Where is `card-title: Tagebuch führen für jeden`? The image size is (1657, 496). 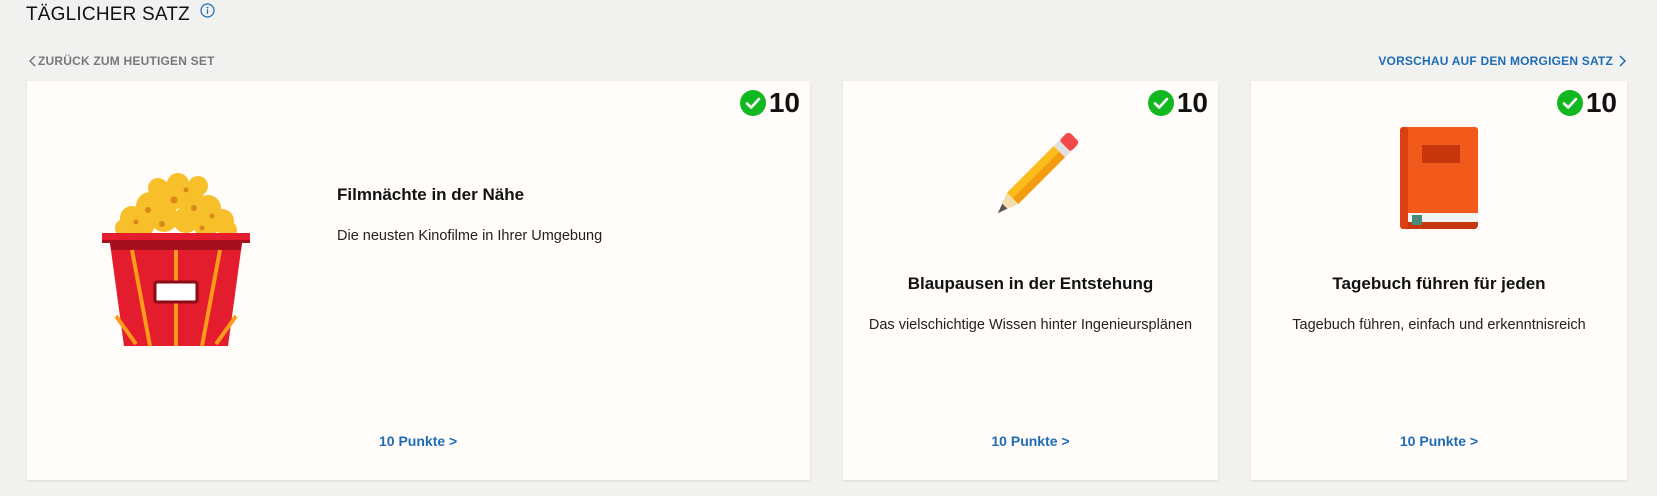 card-title: Tagebuch führen für jeden is located at coordinates (1439, 283).